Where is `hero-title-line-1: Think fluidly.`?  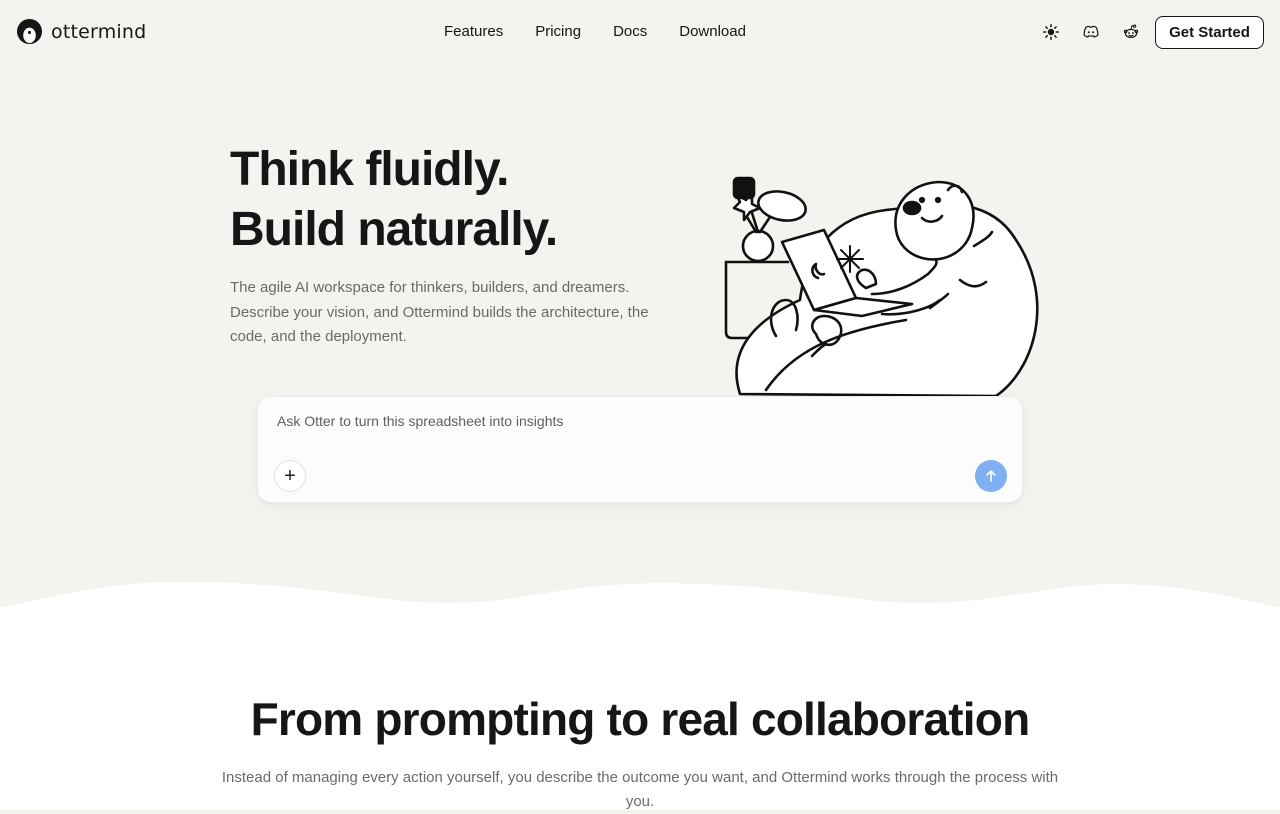 hero-title-line-1: Think fluidly. is located at coordinates (369, 169).